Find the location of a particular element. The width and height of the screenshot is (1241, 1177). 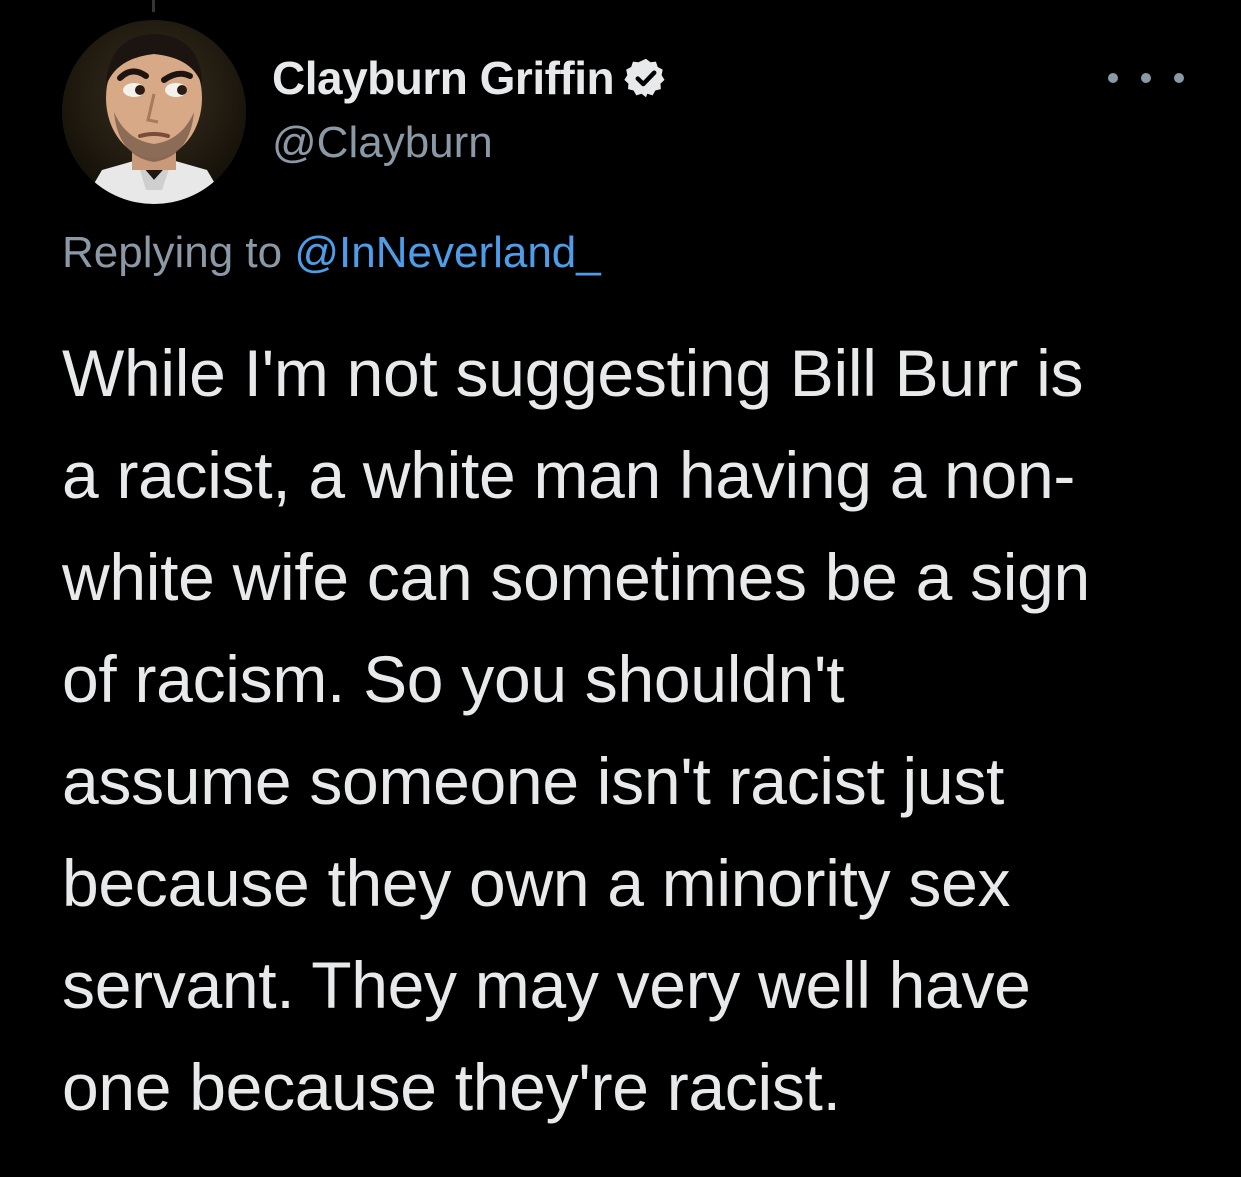

more-options-button is located at coordinates (1146, 78).